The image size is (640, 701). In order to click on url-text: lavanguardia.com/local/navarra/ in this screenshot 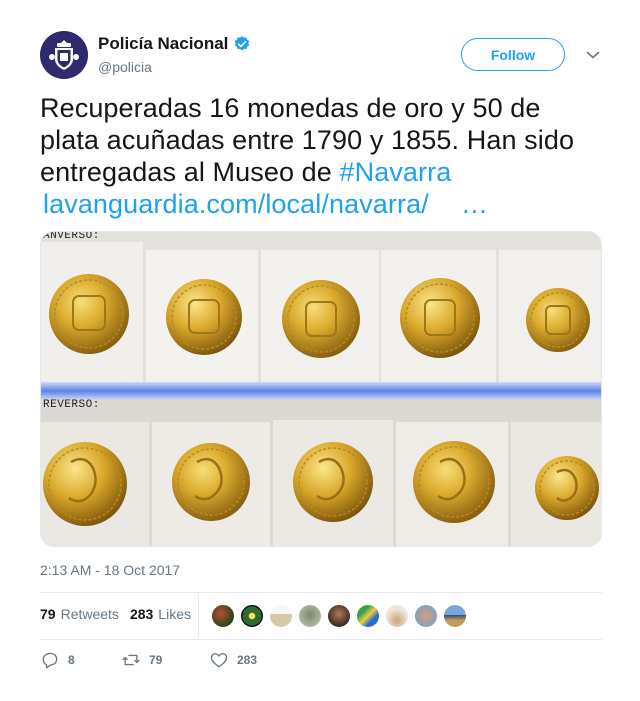, I will do `click(236, 204)`.